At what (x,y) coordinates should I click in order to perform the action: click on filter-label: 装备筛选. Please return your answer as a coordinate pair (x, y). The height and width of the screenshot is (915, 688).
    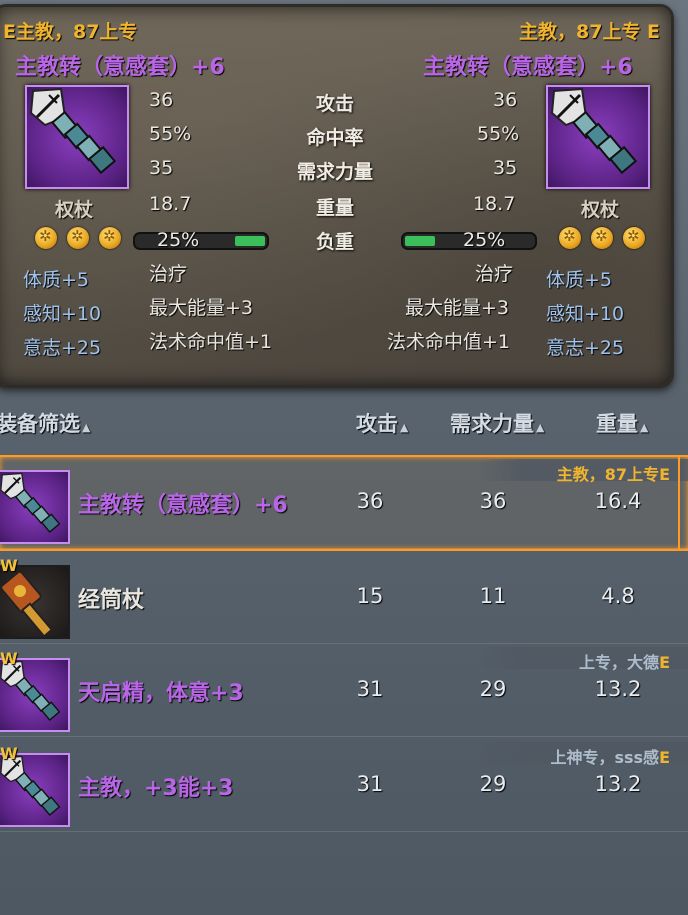
    Looking at the image, I should click on (40, 424).